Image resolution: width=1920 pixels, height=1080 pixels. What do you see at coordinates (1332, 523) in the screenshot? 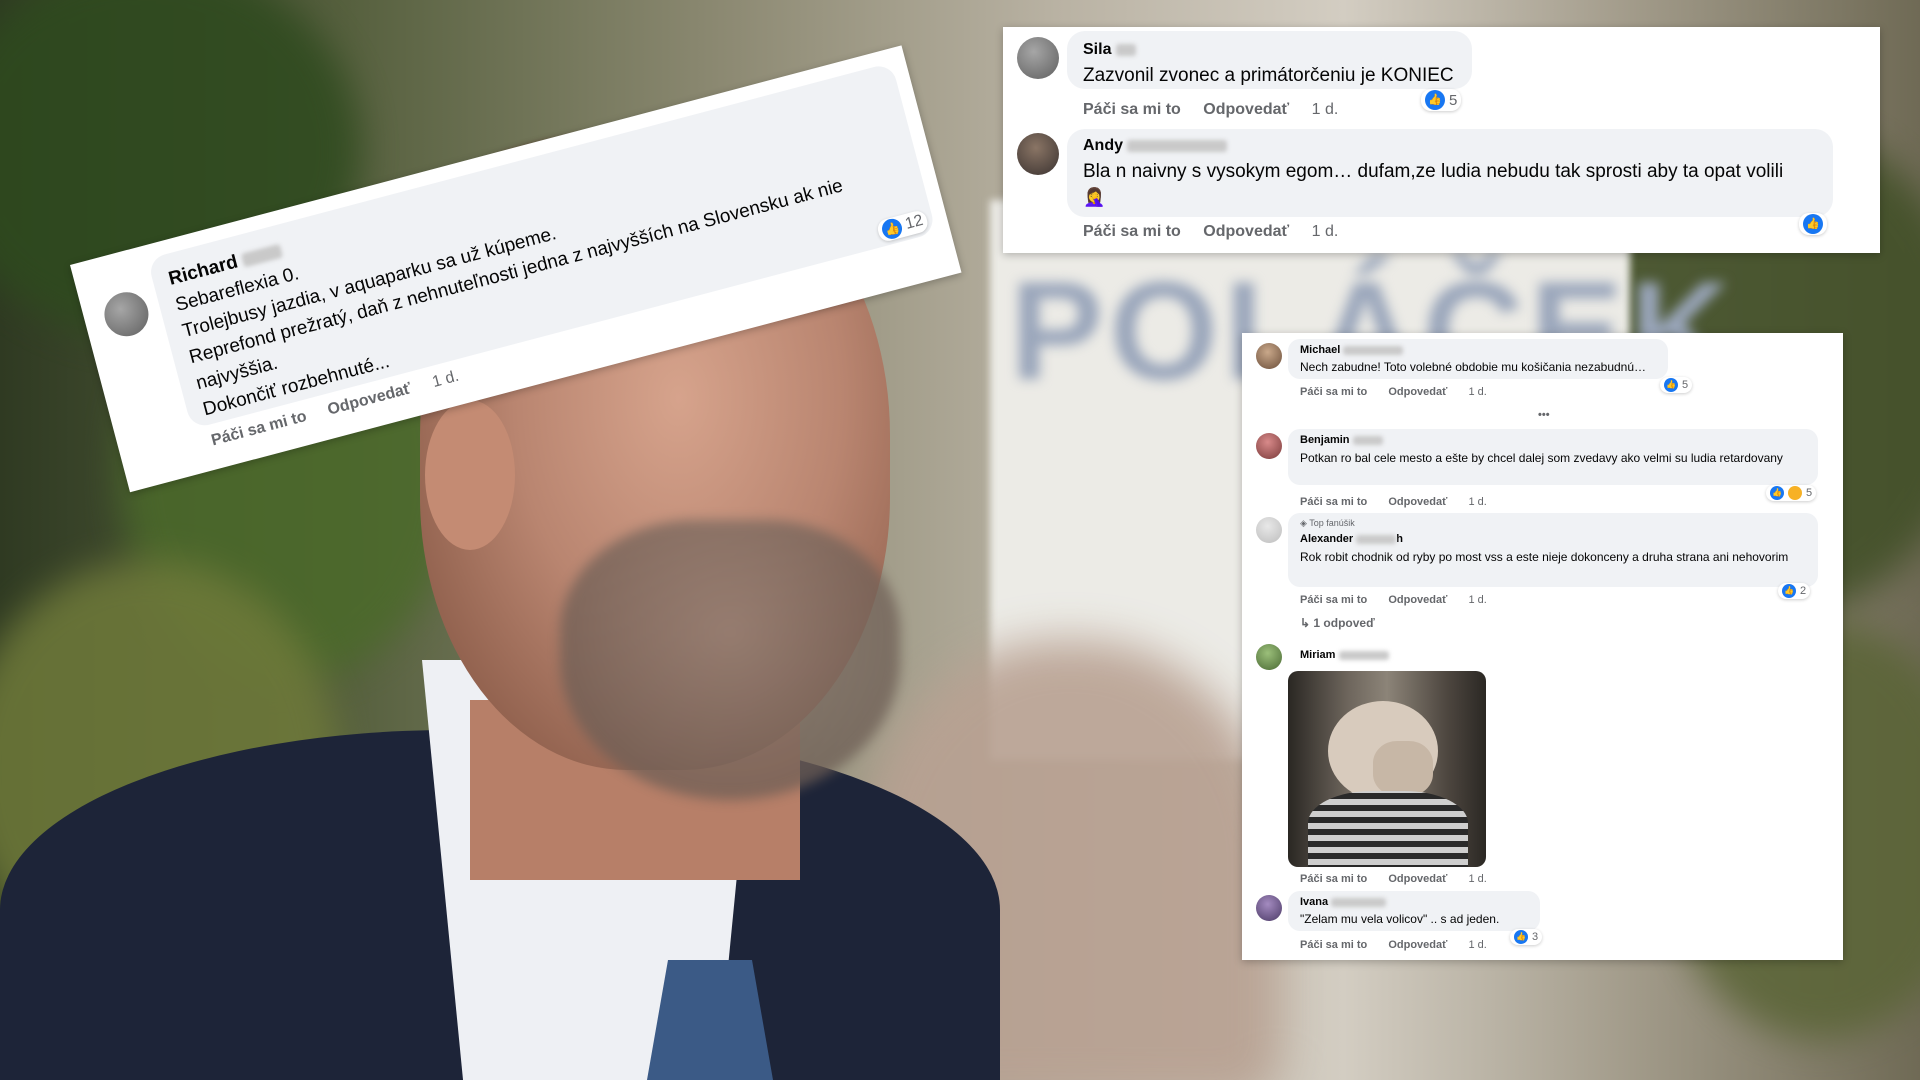
I see `top-fan-badge: Top fanúšik` at bounding box center [1332, 523].